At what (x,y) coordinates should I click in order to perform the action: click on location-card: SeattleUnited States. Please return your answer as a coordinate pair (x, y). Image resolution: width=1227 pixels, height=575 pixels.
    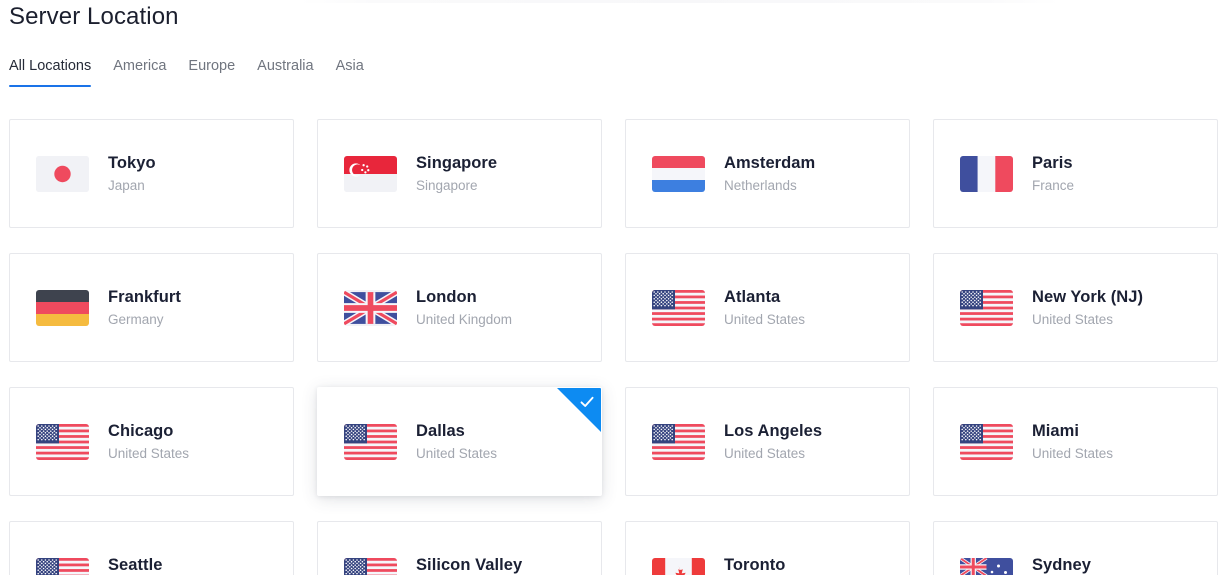
    Looking at the image, I should click on (151, 548).